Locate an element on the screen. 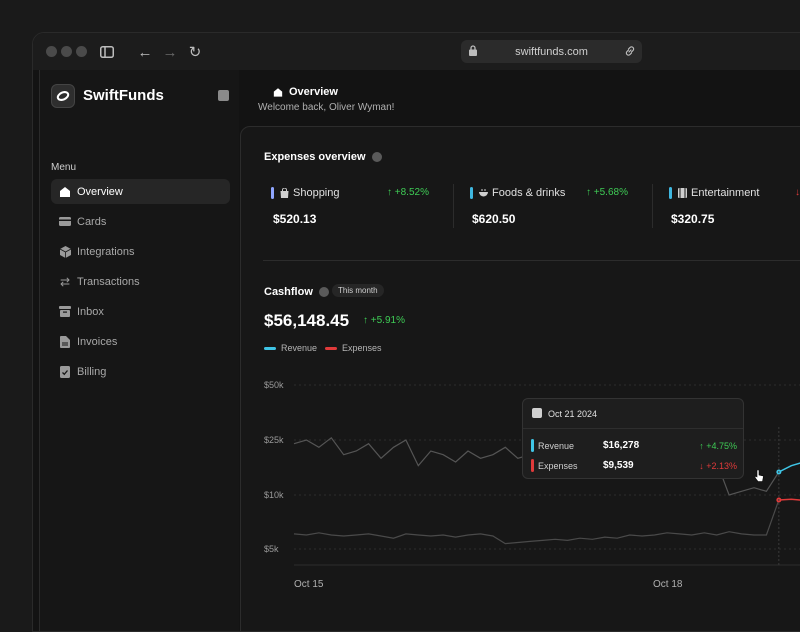  url-text: swiftfunds.com is located at coordinates (551, 51).